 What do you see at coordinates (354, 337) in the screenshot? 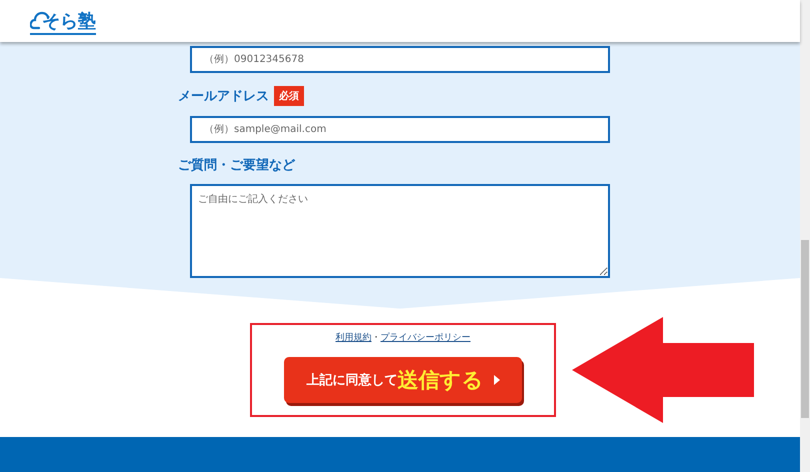
I see `policy-link: 利用規約` at bounding box center [354, 337].